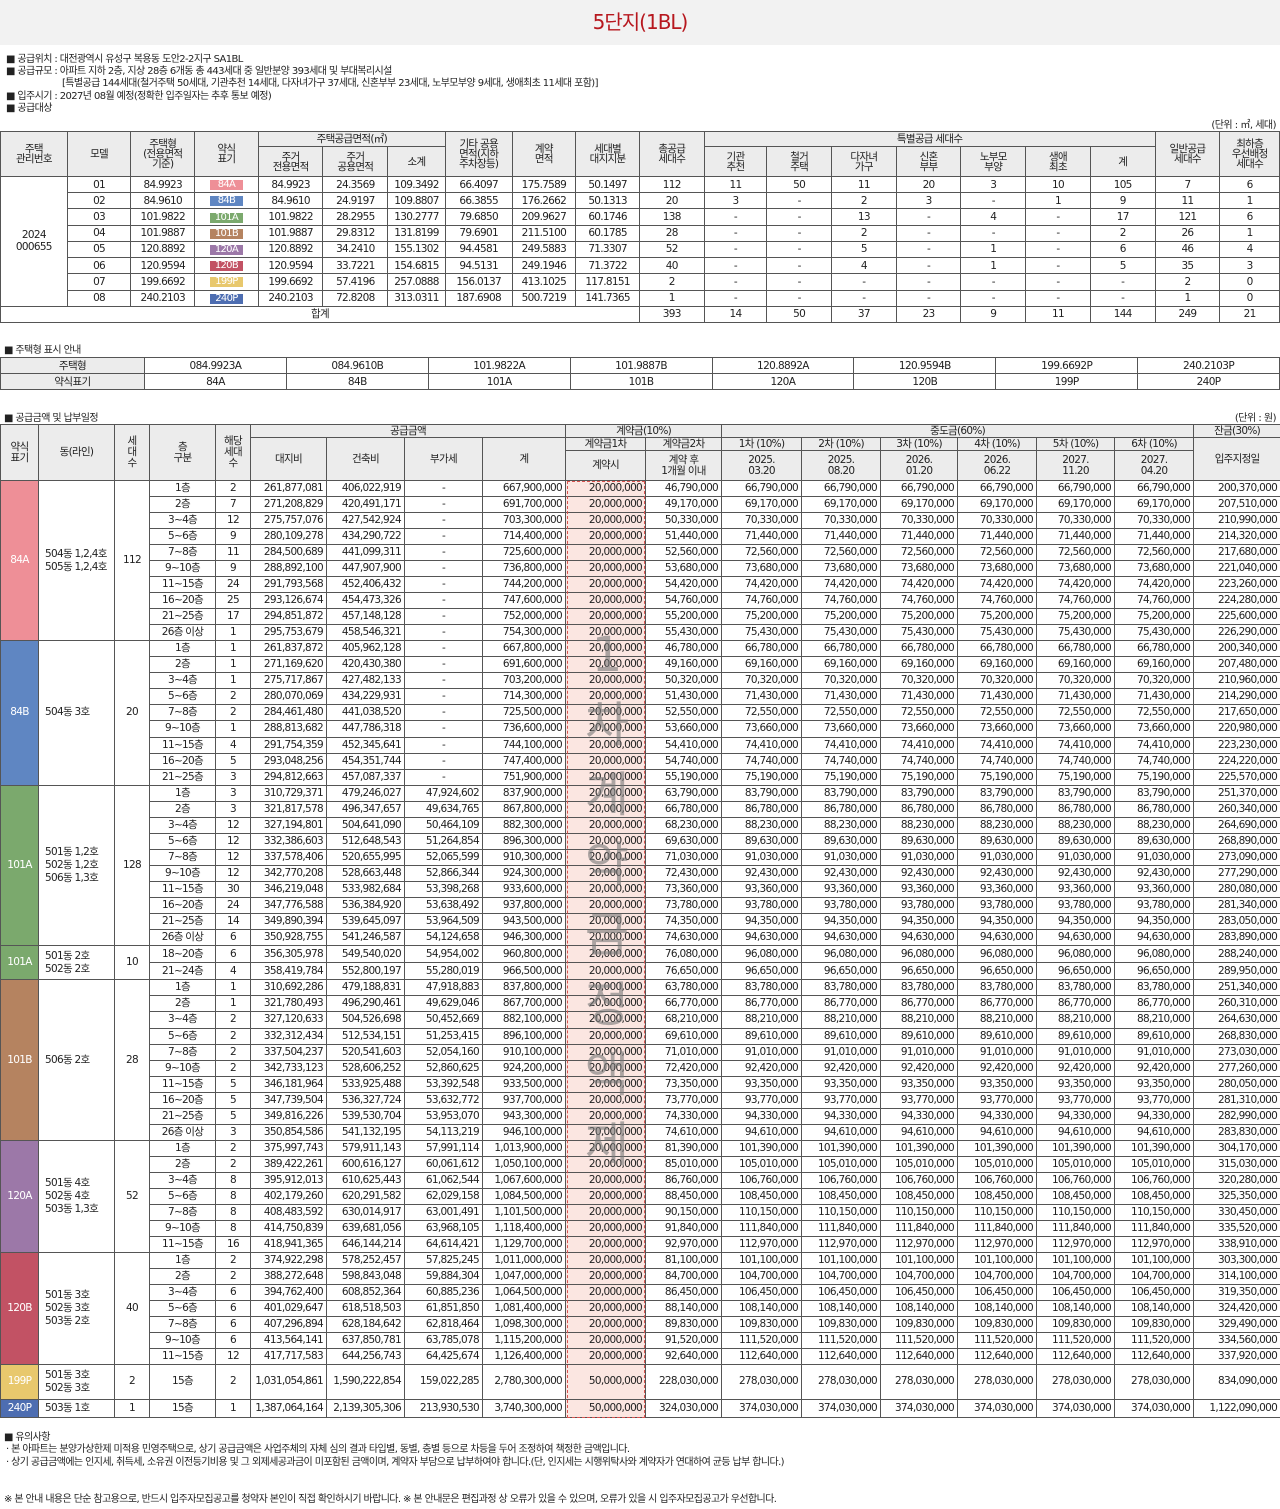 Image resolution: width=1280 pixels, height=1509 pixels. Describe the element at coordinates (684, 921) in the screenshot. I see `price-deposit2: 74,350,000` at that location.